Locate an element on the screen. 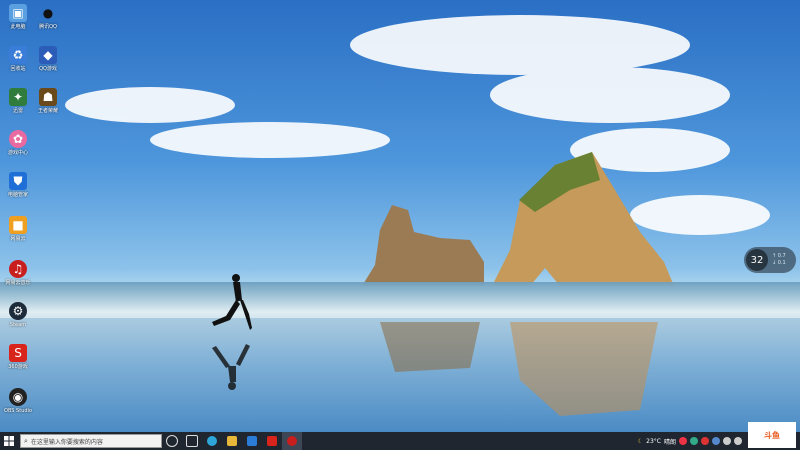 This screenshot has height=450, width=800. colorful-app-icon: ✿ is located at coordinates (18, 139).